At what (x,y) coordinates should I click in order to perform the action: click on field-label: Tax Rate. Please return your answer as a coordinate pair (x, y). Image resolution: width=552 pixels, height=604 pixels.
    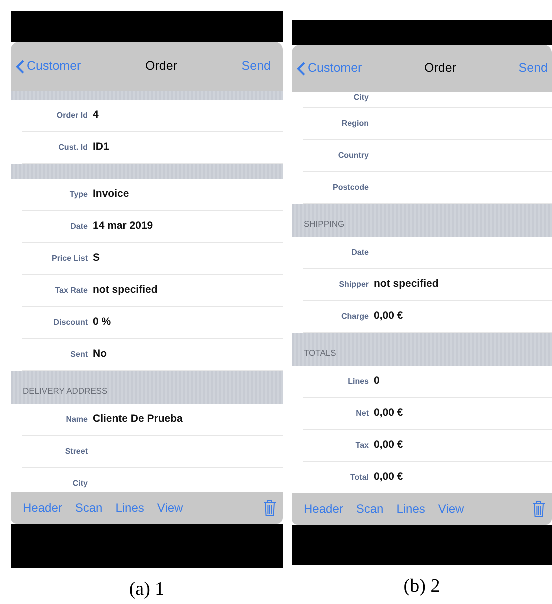
    Looking at the image, I should click on (71, 290).